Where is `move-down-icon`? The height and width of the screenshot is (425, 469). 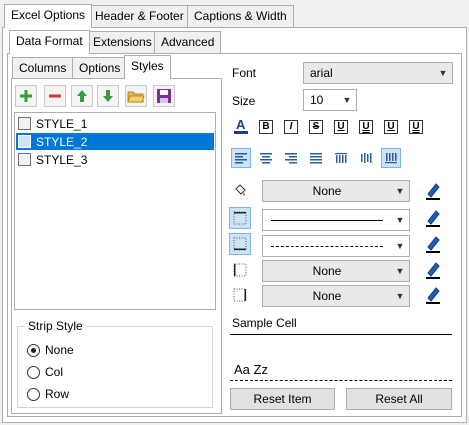
move-down-icon is located at coordinates (108, 96).